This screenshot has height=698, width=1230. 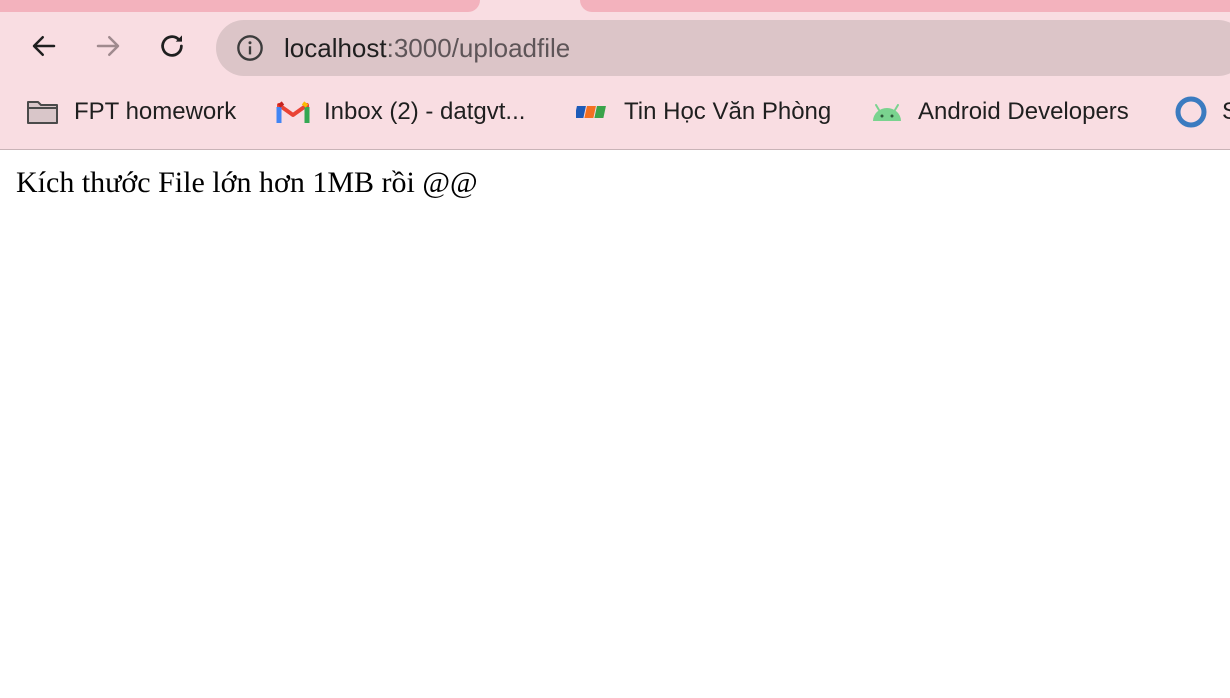 I want to click on forward-button, so click(x=108, y=46).